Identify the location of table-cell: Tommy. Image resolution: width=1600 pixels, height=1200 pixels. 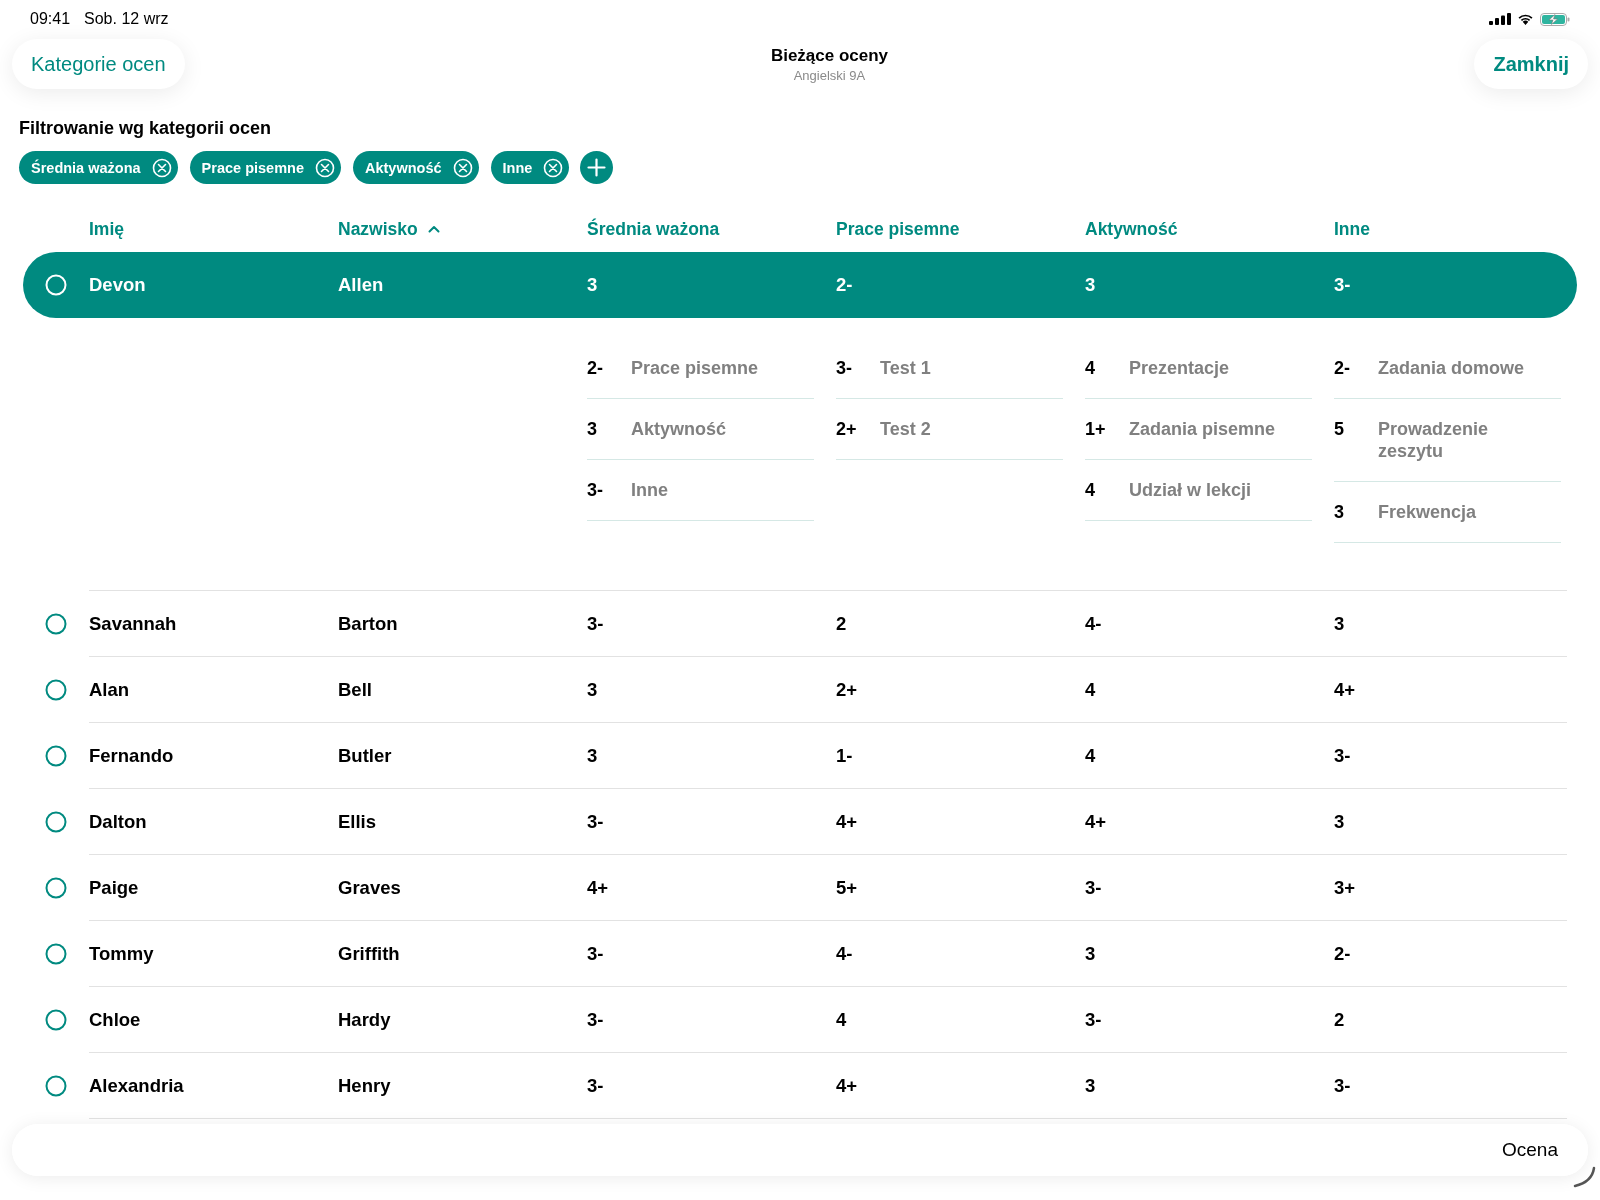
(121, 954).